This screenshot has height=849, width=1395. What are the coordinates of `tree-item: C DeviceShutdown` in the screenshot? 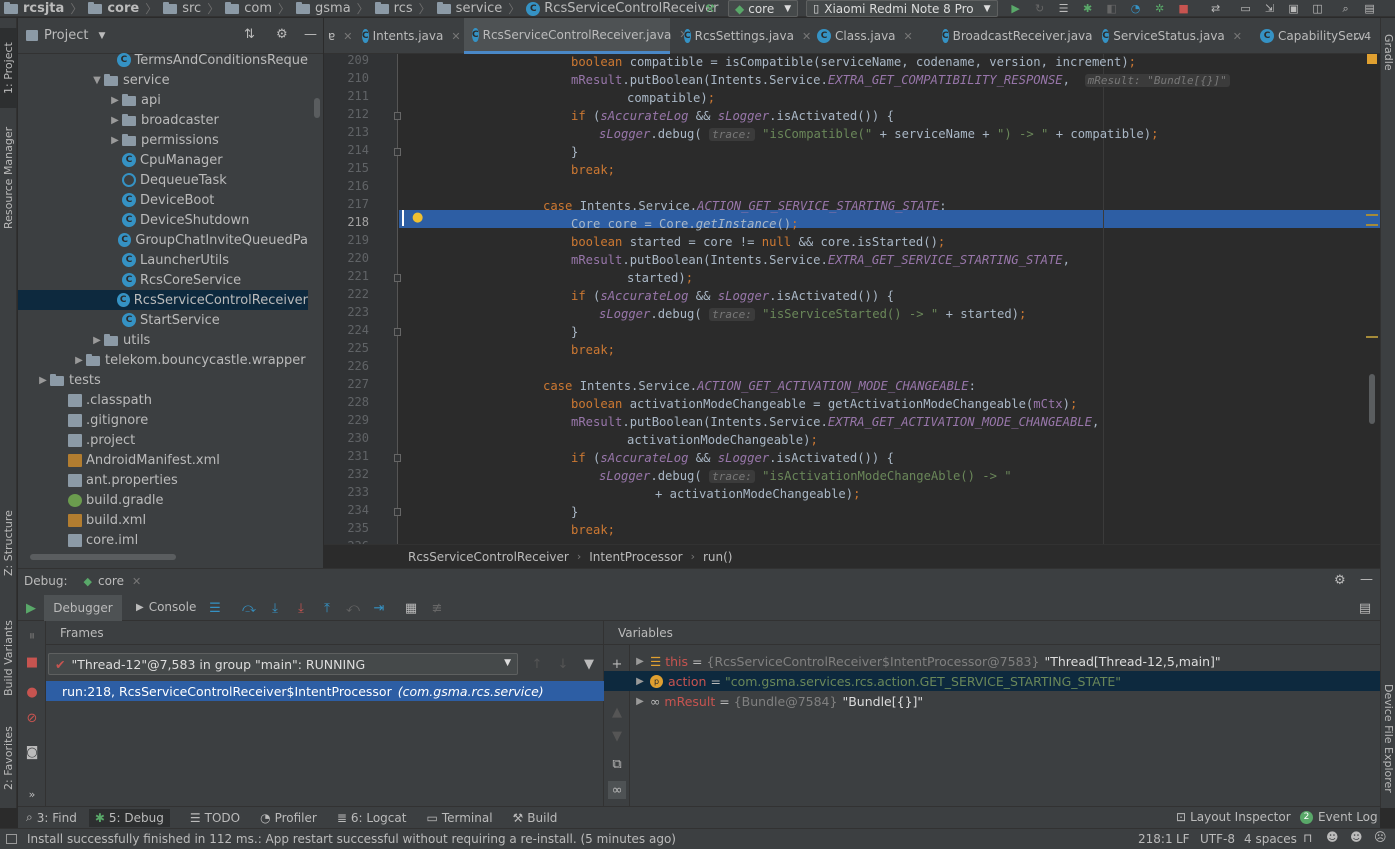 It's located at (163, 220).